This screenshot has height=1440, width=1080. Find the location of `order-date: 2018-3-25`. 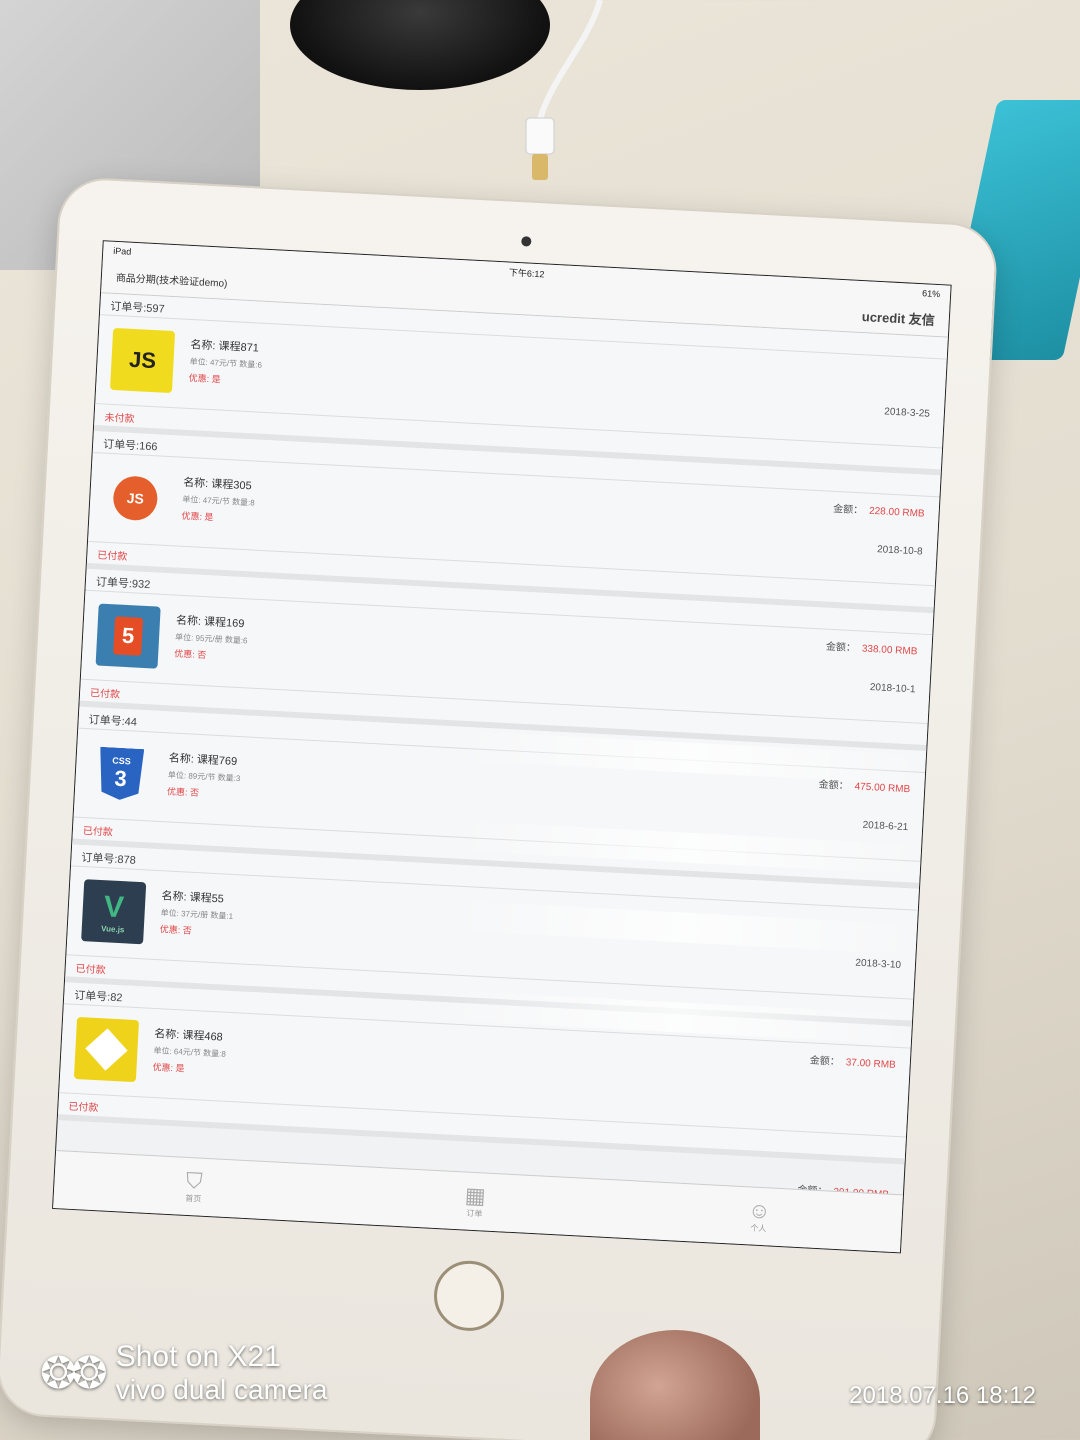

order-date: 2018-3-25 is located at coordinates (907, 413).